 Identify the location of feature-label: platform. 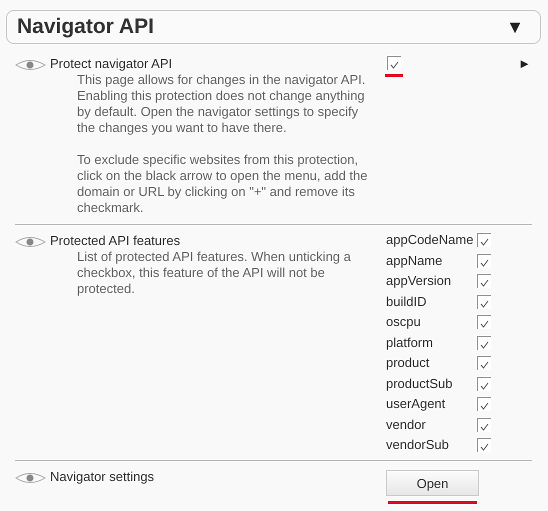
(410, 343).